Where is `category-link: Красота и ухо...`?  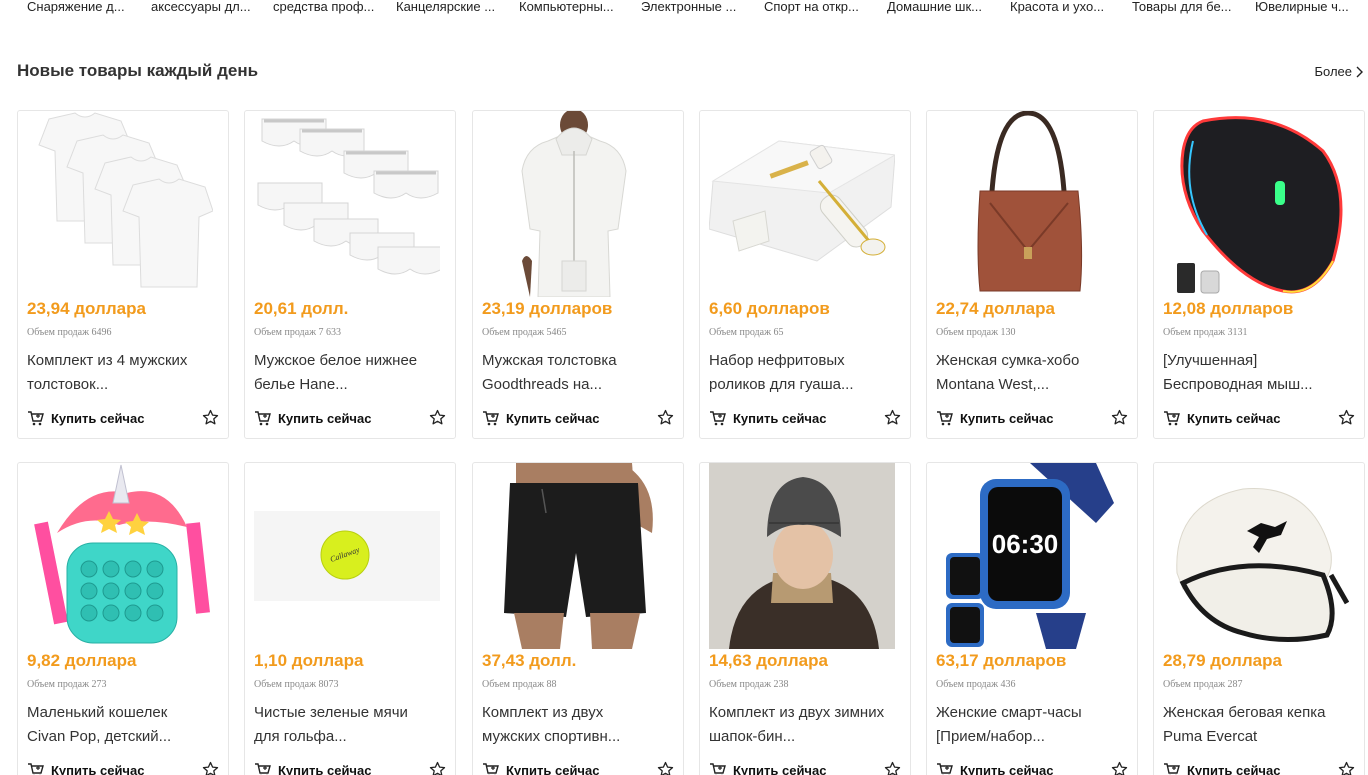
category-link: Красота и ухо... is located at coordinates (1069, 7).